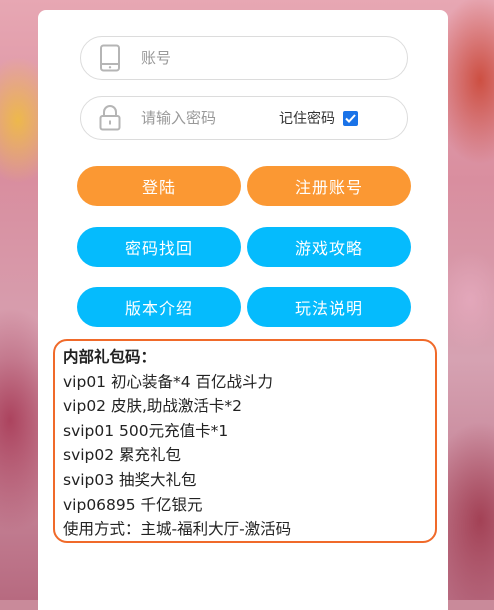 The image size is (494, 610). I want to click on recover-password-button: 密码找回, so click(159, 247).